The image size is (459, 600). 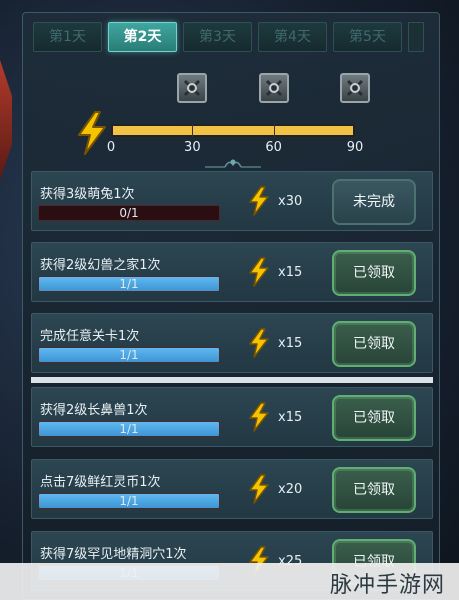 What do you see at coordinates (232, 380) in the screenshot?
I see `list-divider` at bounding box center [232, 380].